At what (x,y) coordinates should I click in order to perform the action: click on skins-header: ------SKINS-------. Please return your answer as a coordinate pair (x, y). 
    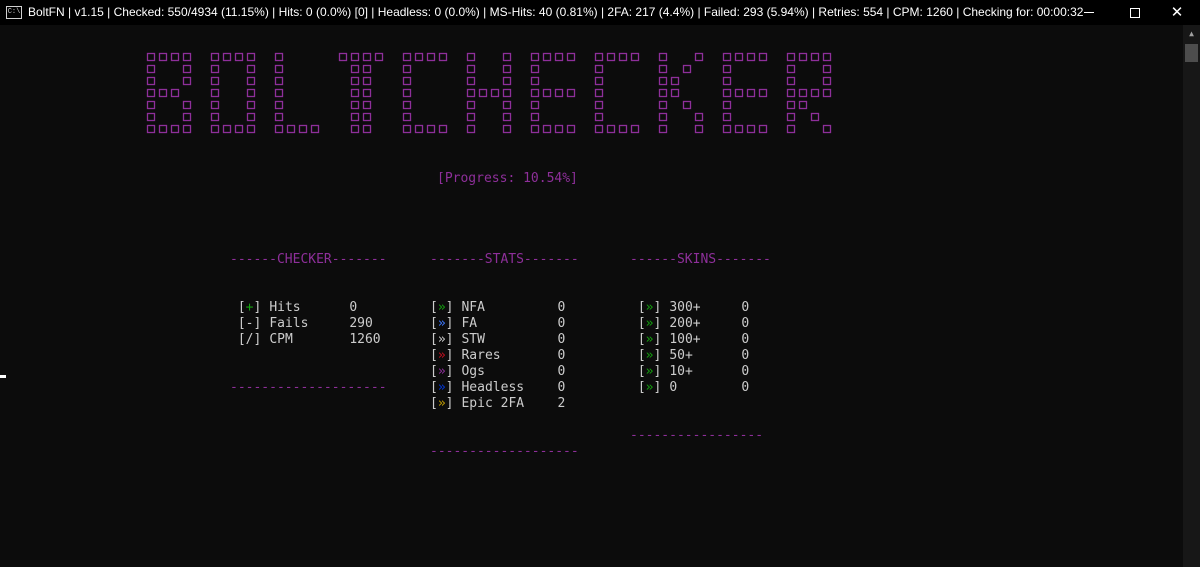
    Looking at the image, I should click on (700, 259).